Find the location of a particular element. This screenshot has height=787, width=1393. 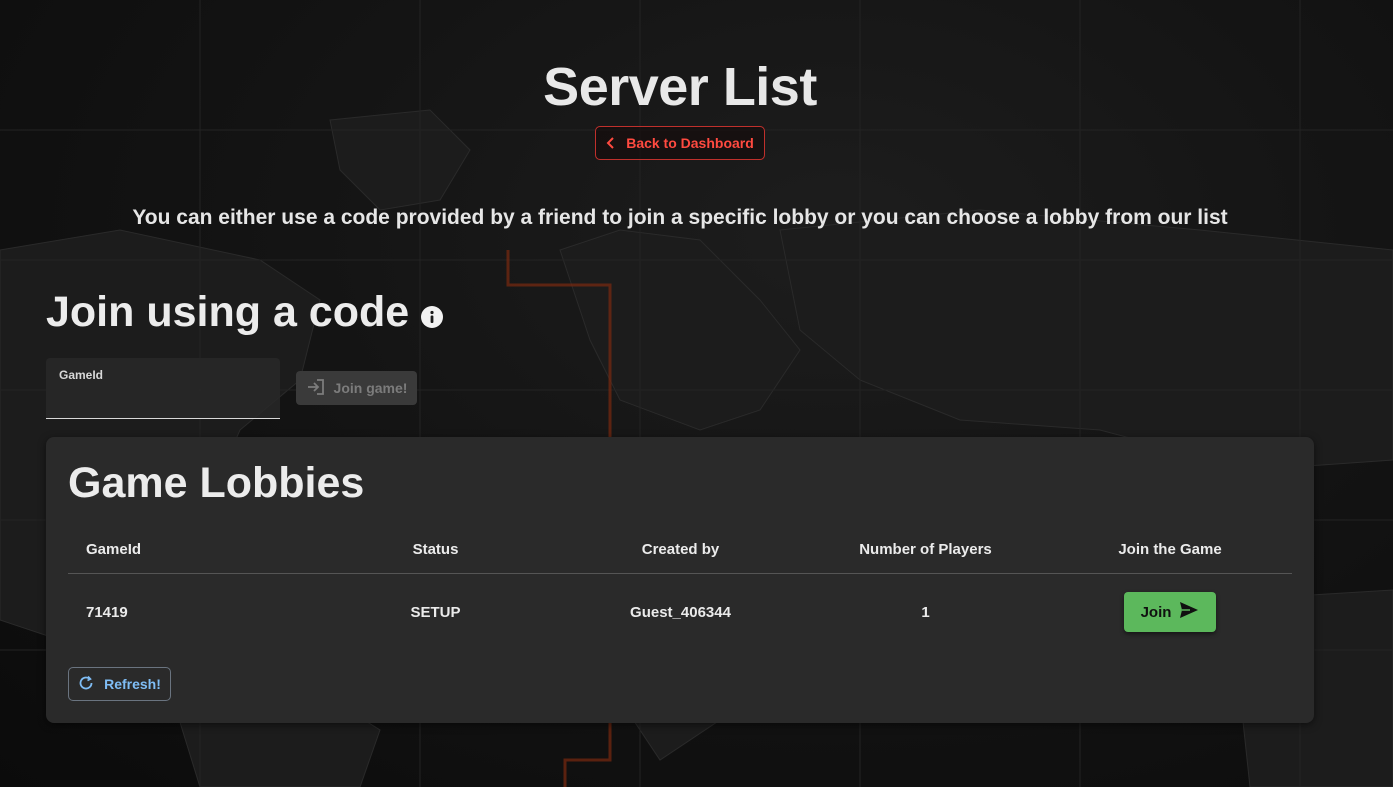

join-lobby-button-label: Join is located at coordinates (1156, 612).